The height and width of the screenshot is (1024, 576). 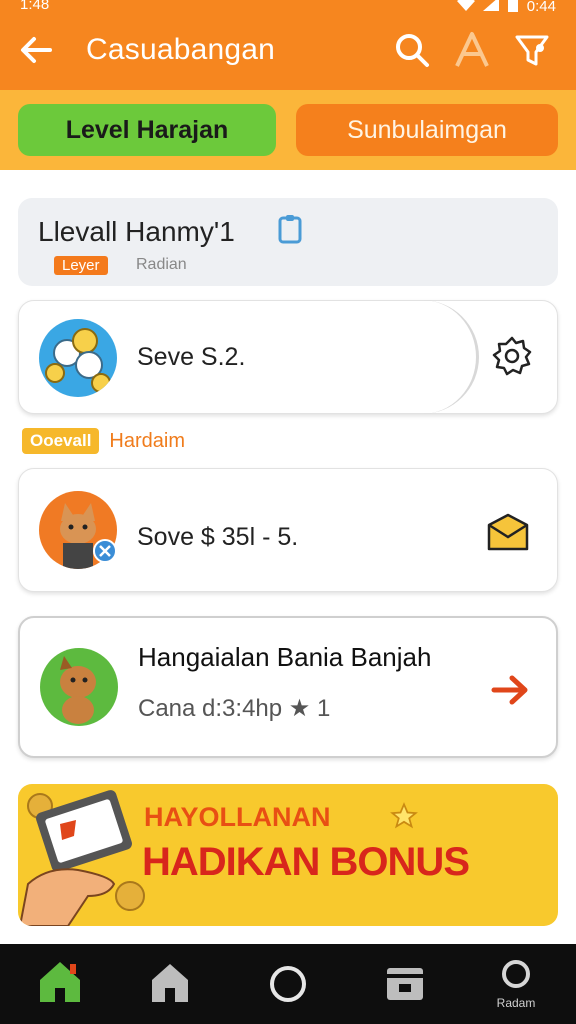 I want to click on app-bar: 1:48 0:44 Casuabangan, so click(x=288, y=45).